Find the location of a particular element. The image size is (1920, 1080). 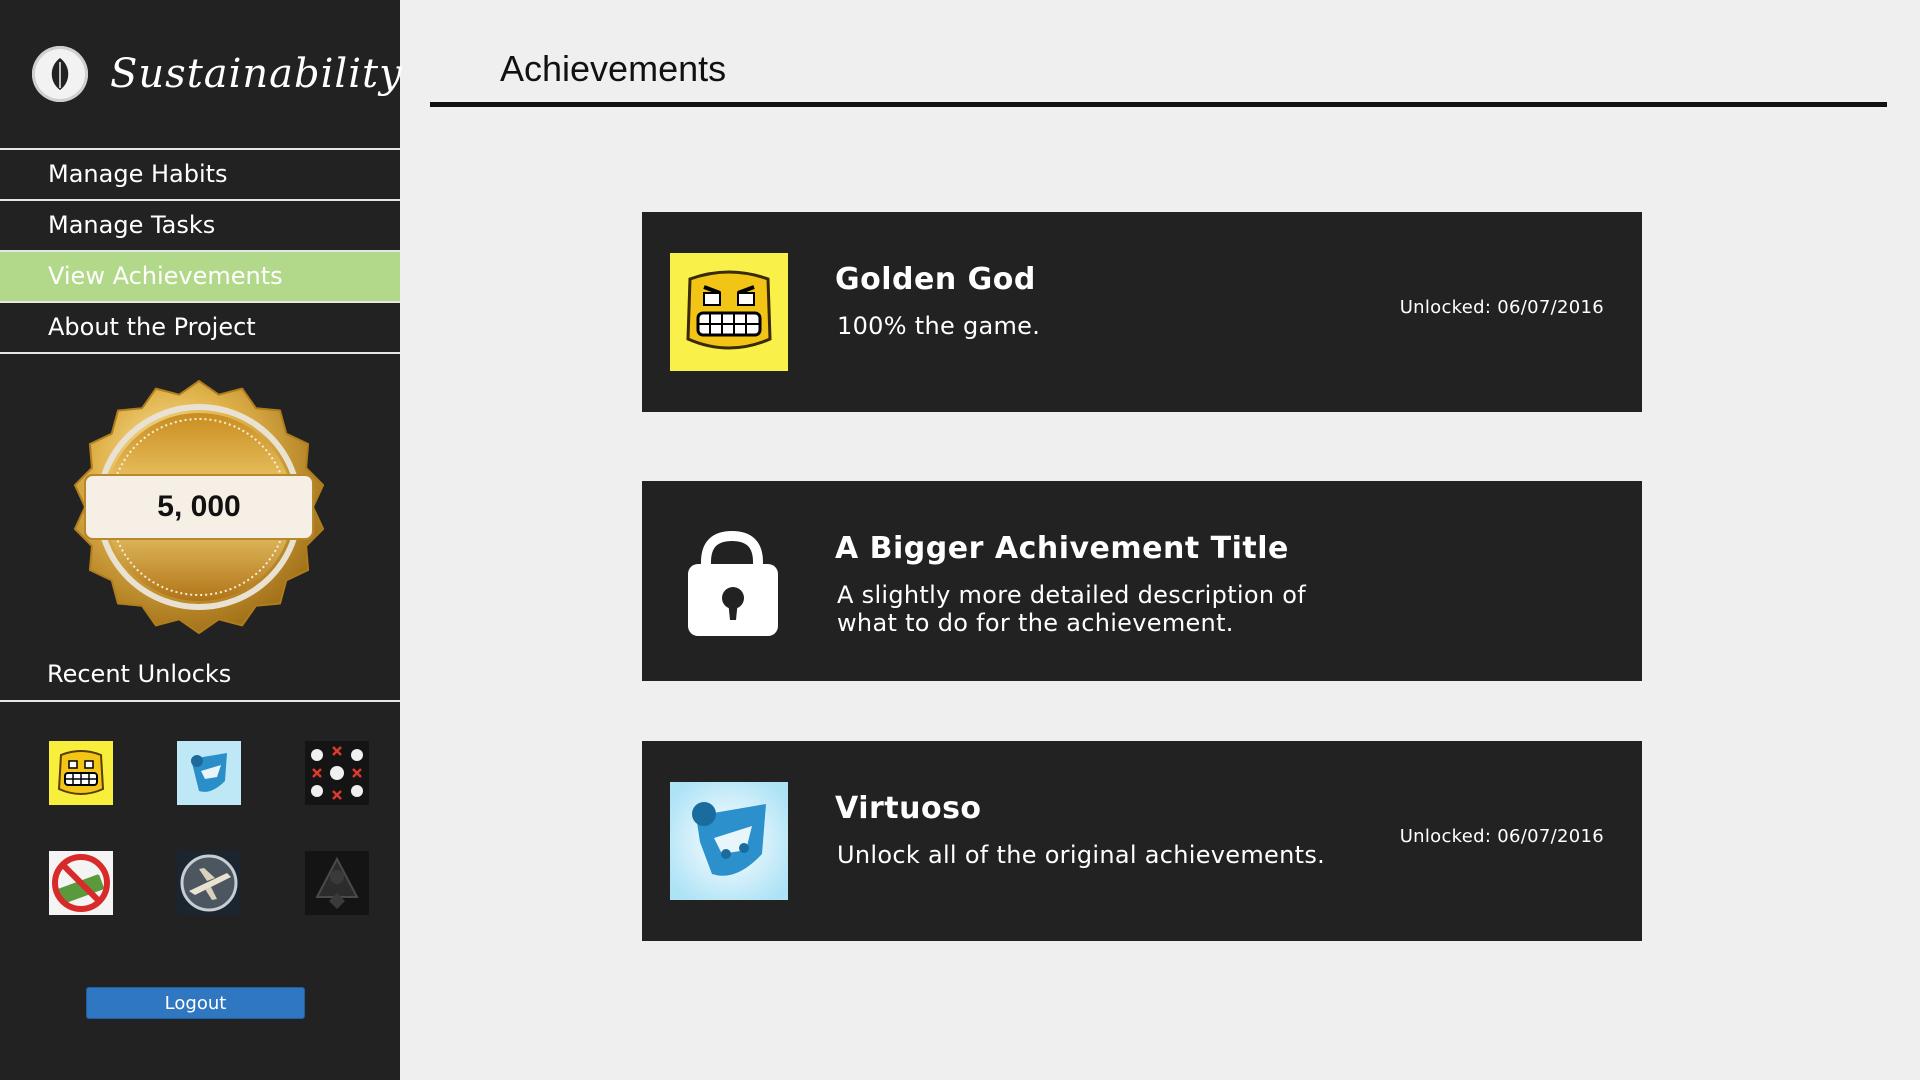

plane-badge-icon is located at coordinates (209, 883).